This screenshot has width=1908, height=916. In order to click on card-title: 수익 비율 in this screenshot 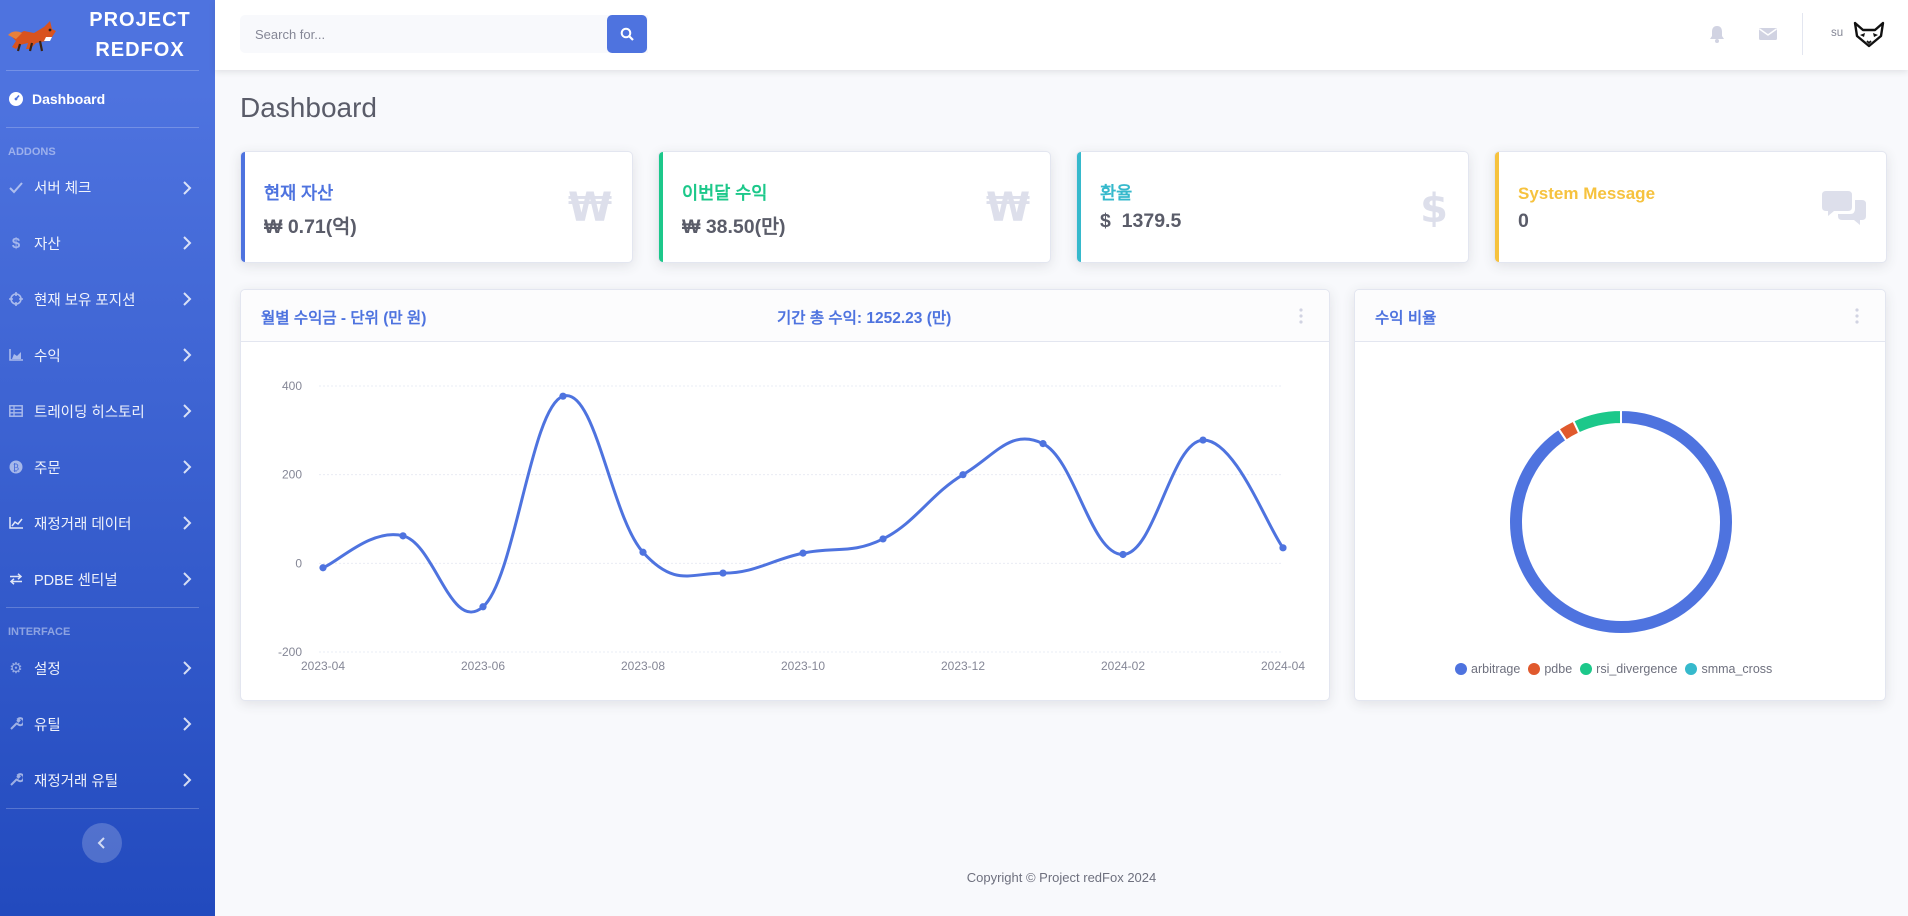, I will do `click(1406, 318)`.